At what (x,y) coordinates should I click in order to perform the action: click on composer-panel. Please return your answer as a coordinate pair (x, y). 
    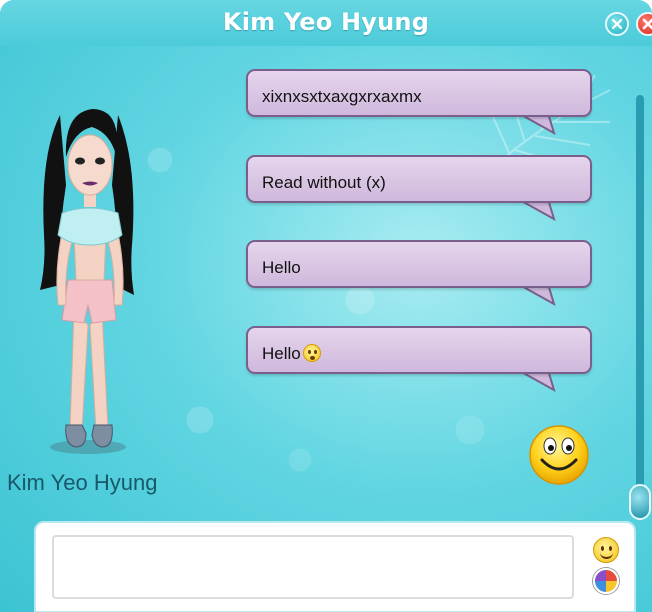
    Looking at the image, I should click on (335, 566).